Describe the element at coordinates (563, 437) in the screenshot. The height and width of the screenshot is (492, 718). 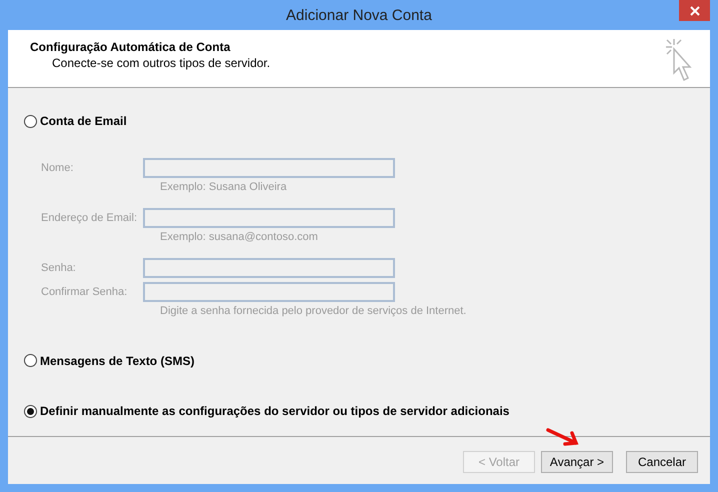
I see `arrow-icon` at that location.